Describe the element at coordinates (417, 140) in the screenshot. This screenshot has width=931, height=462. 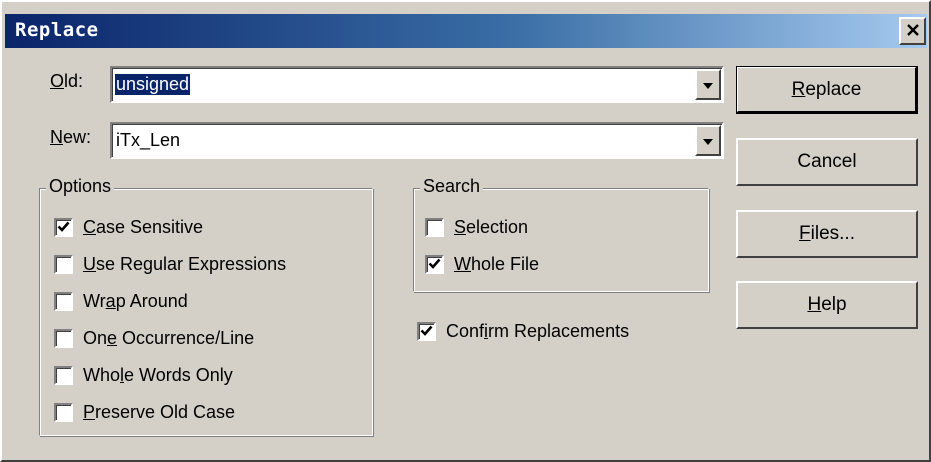
I see `new-combobox: iTx_Len` at that location.